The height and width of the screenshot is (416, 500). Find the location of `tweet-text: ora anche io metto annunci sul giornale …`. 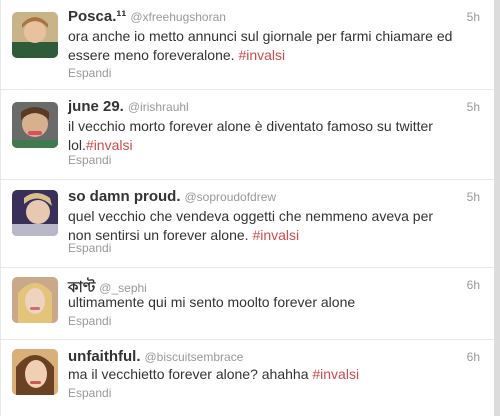

tweet-text: ora anche io metto annunci sul giornale … is located at coordinates (263, 46).